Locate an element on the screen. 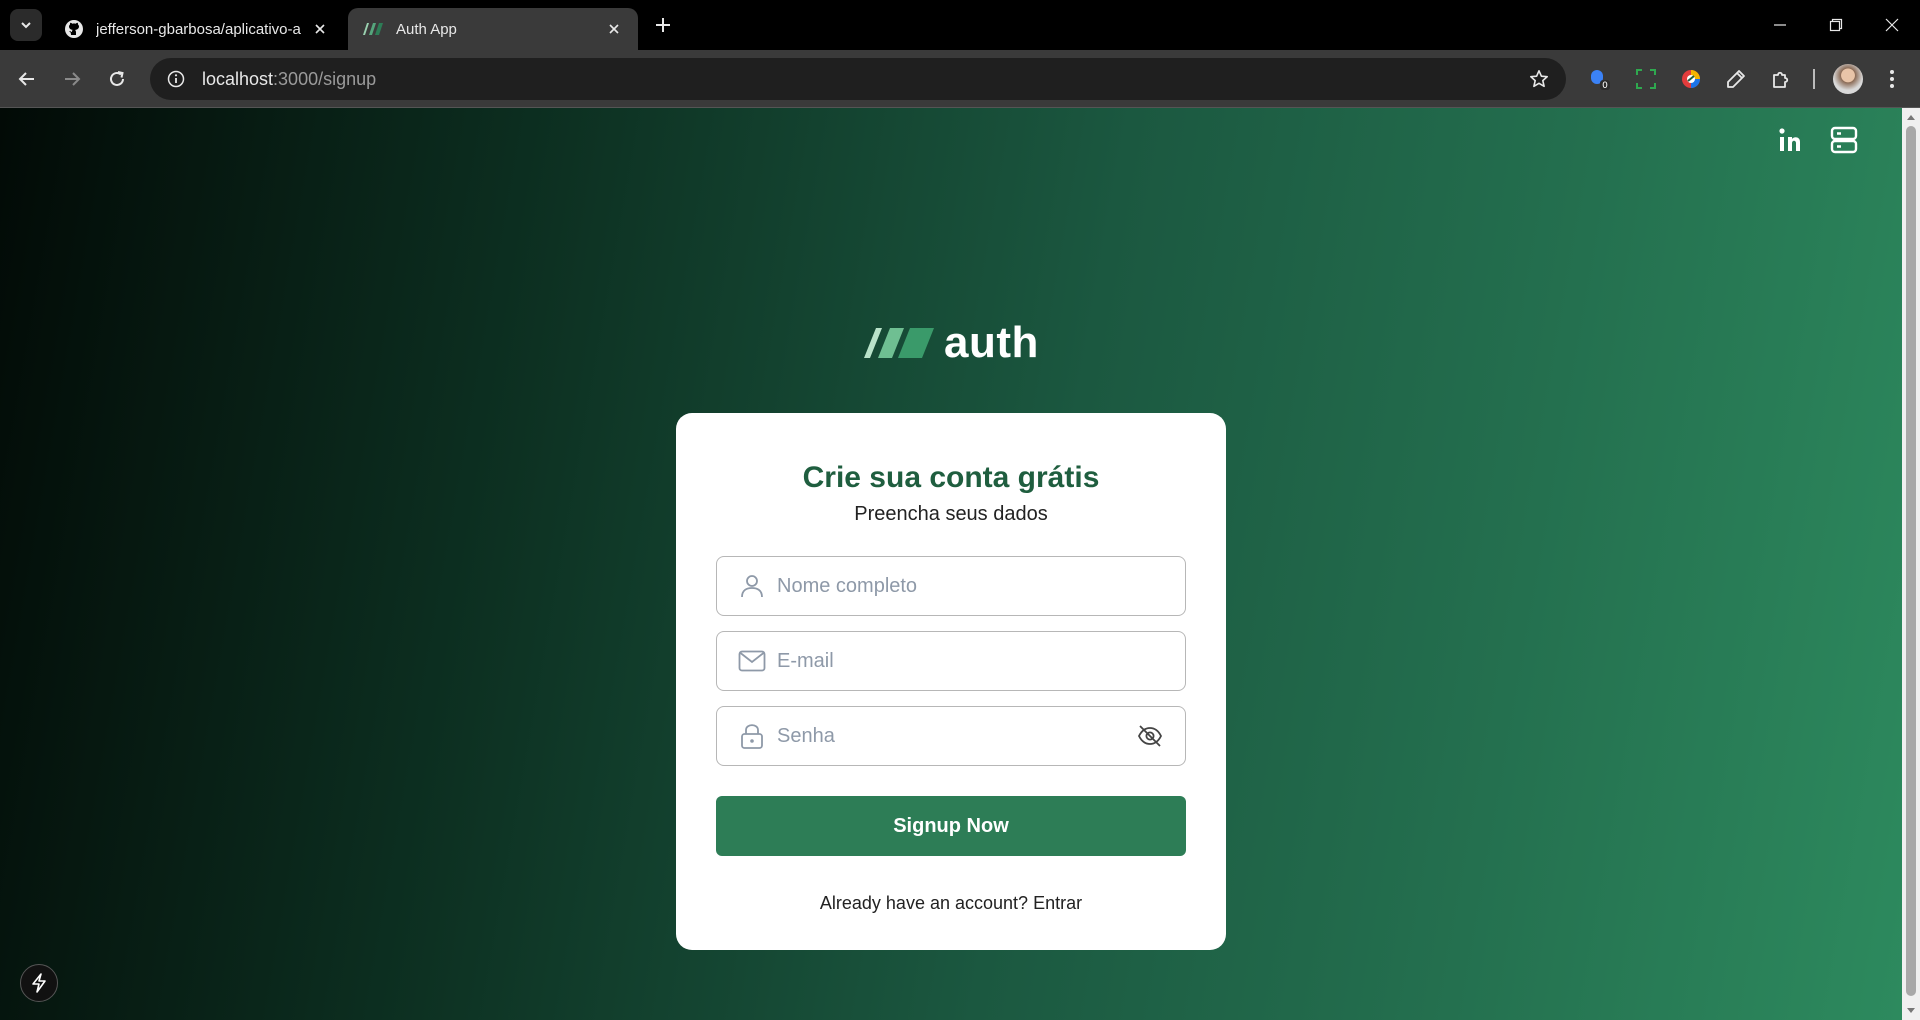 This screenshot has width=1920, height=1020. scroll-thumb is located at coordinates (1911, 561).